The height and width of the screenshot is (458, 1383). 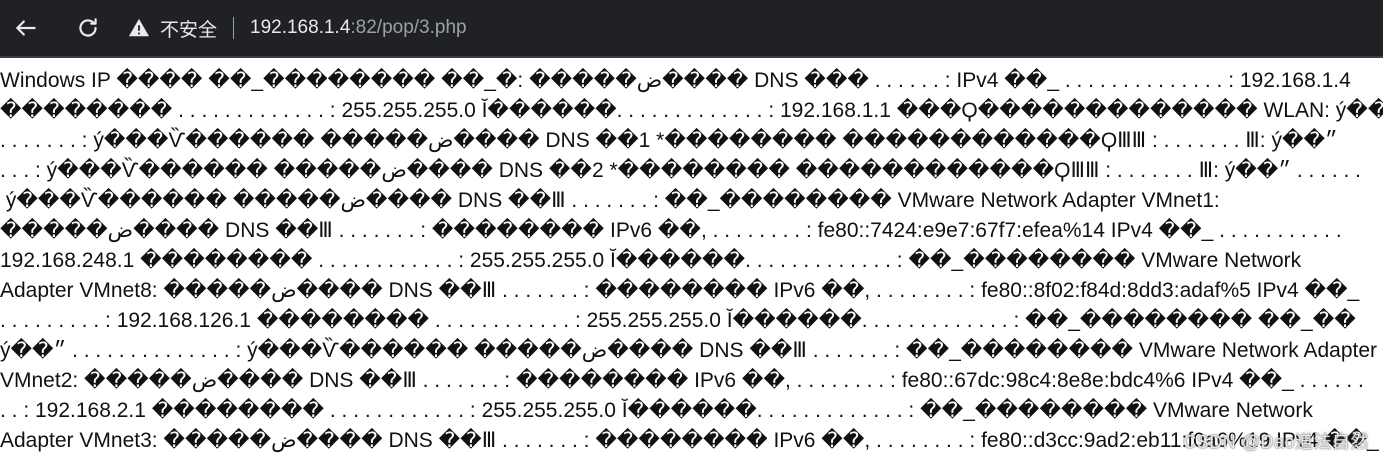 What do you see at coordinates (671, 230) in the screenshot?
I see `output-line: �����ض���� DNS ��Ⅲ . . . . . . .` at bounding box center [671, 230].